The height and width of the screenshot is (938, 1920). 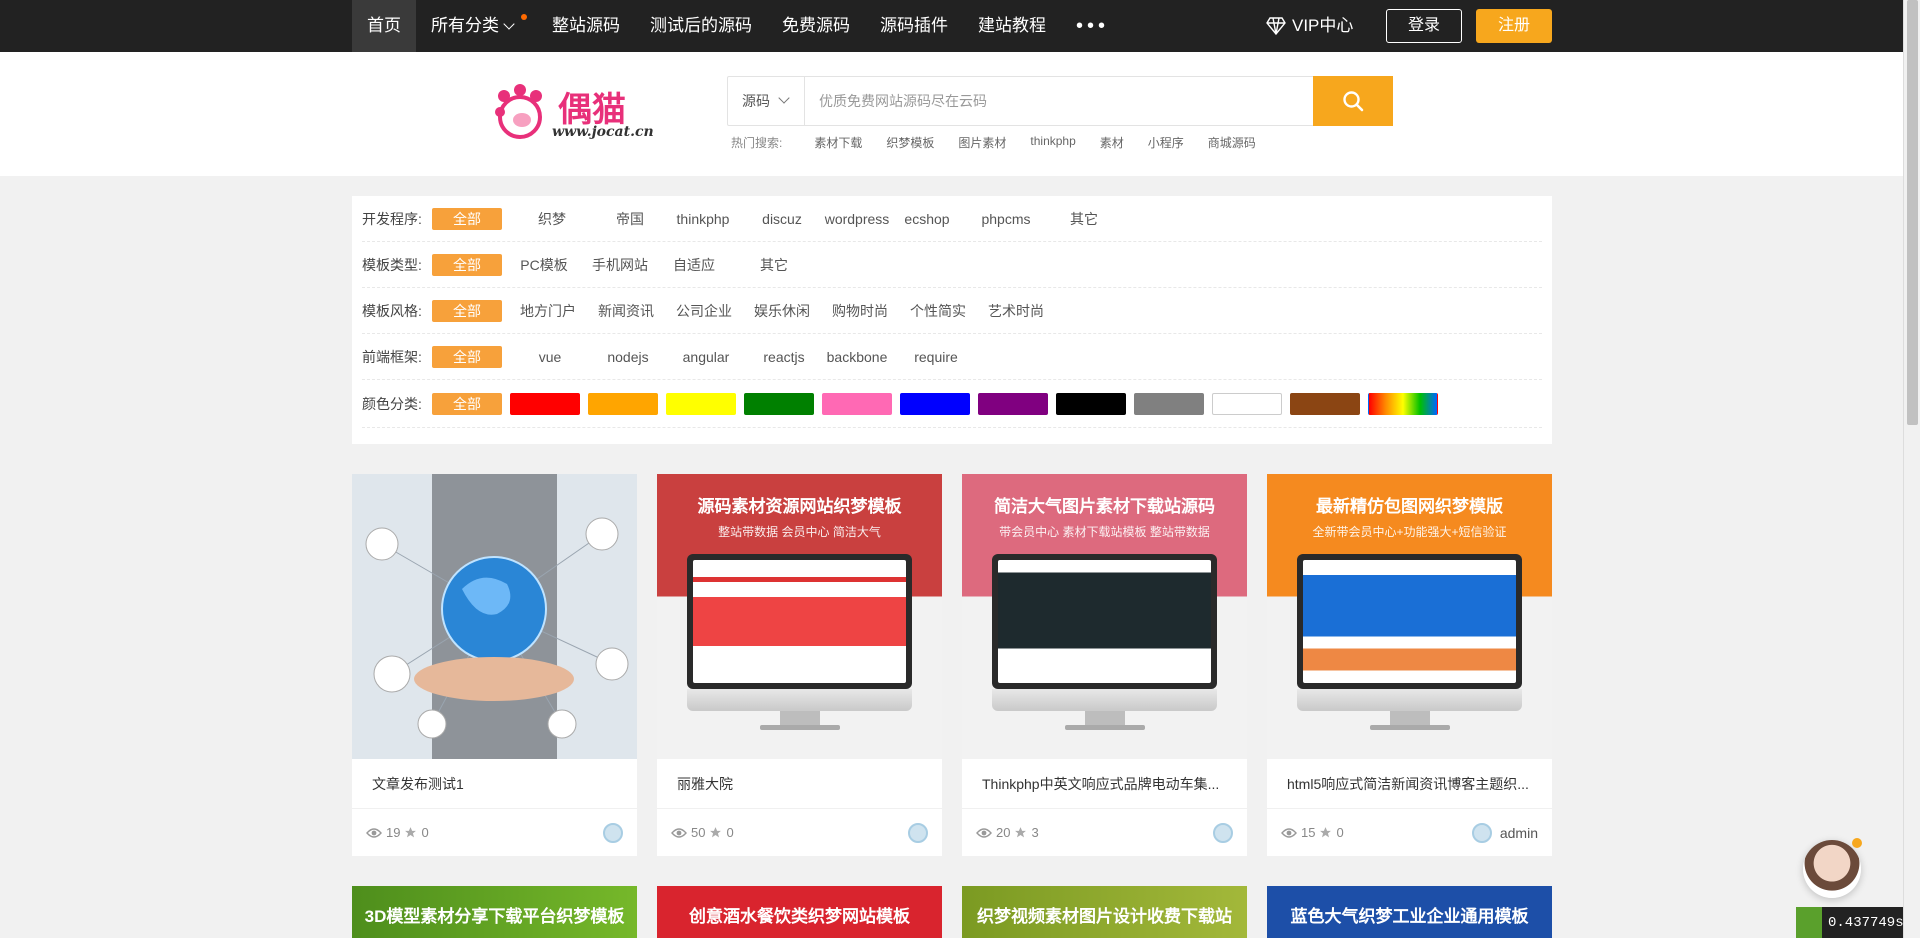 I want to click on color-swatch-green, so click(x=779, y=403).